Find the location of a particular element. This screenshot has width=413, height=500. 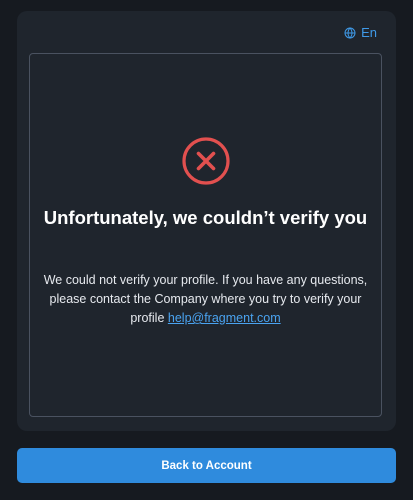

language-label: En is located at coordinates (369, 32).